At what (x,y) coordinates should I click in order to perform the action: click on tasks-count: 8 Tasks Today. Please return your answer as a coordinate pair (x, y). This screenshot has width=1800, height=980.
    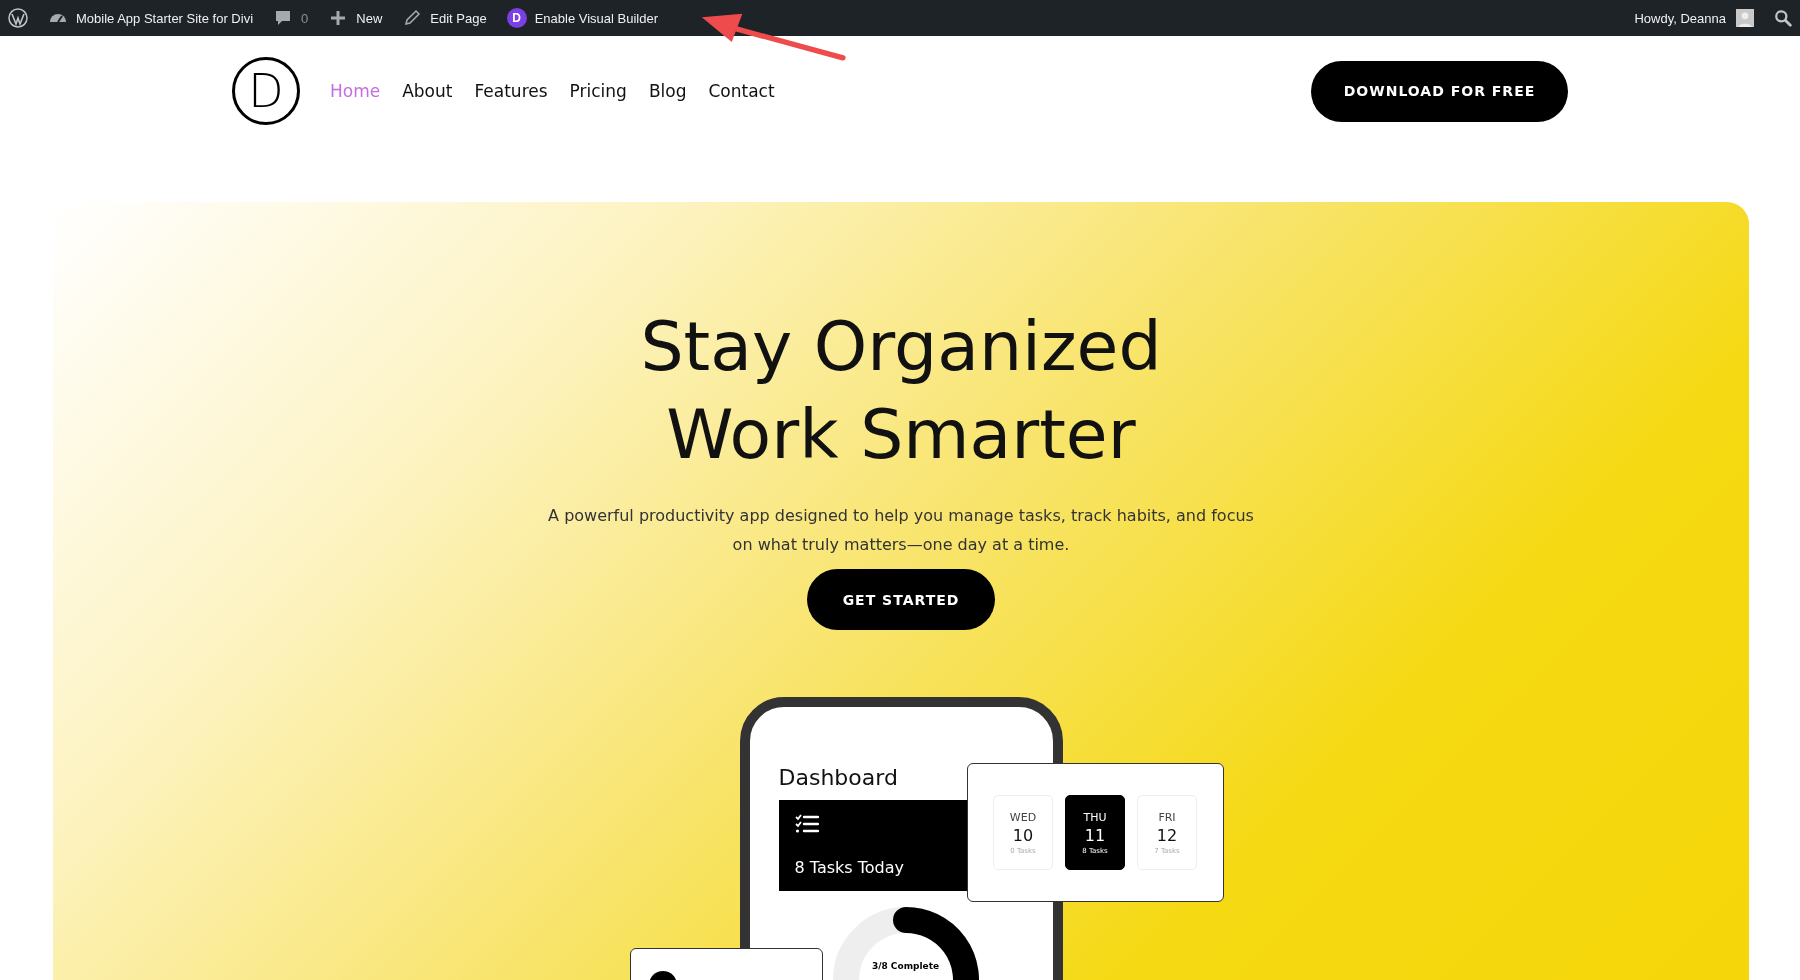
    Looking at the image, I should click on (849, 867).